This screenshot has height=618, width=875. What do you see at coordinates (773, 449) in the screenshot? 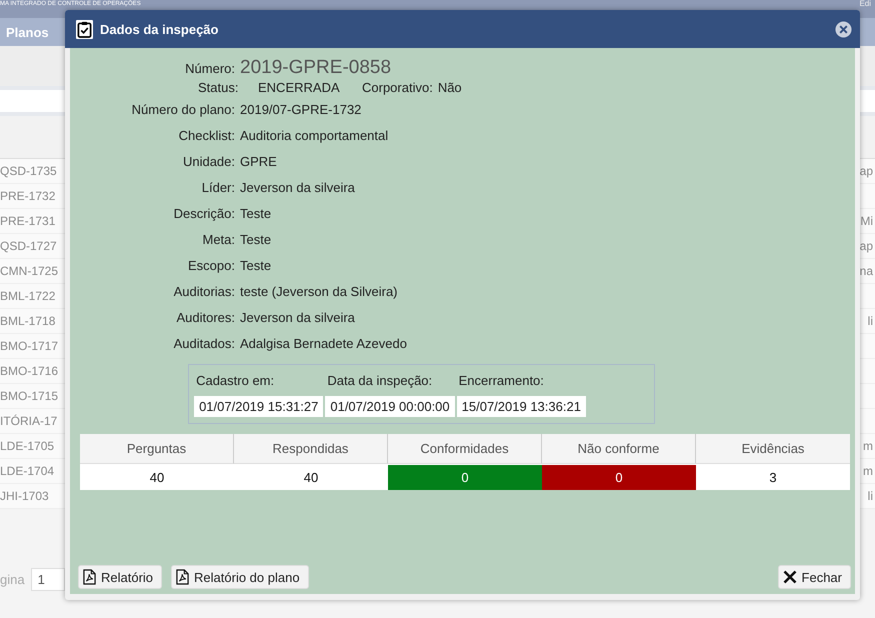
I see `column-header: Evidências` at bounding box center [773, 449].